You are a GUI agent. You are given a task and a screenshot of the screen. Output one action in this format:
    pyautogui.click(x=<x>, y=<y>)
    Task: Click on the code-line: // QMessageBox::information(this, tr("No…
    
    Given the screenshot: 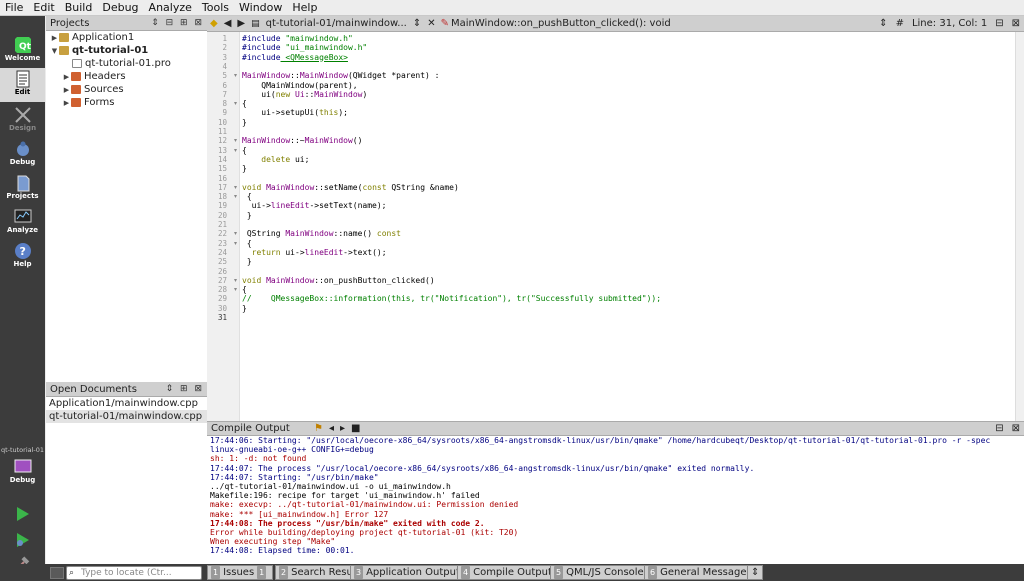 What is the action you would take?
    pyautogui.click(x=451, y=298)
    